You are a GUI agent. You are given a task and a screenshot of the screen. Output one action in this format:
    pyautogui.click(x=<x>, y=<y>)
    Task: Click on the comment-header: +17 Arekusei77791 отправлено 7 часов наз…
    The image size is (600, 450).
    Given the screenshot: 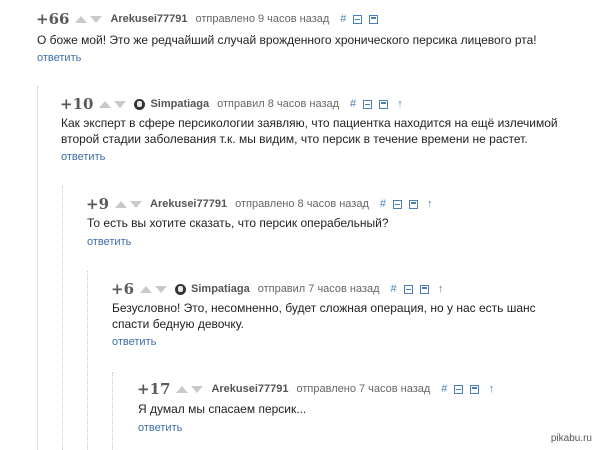 What is the action you would take?
    pyautogui.click(x=319, y=389)
    